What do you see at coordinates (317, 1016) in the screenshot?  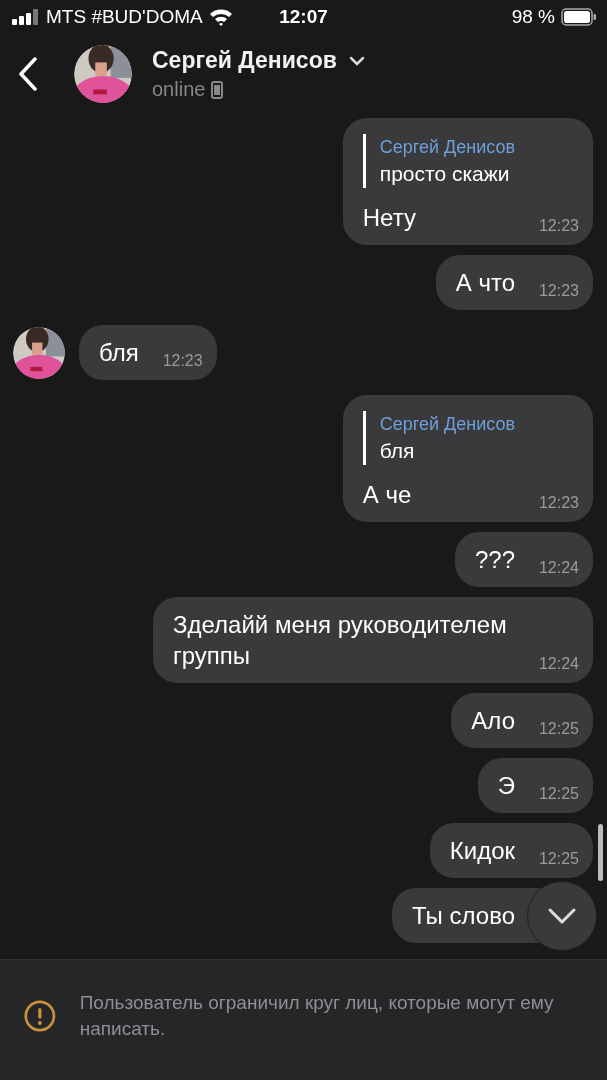 I see `restriction-notice: Пользователь ограничил круг лиц, которые могут ему написать.` at bounding box center [317, 1016].